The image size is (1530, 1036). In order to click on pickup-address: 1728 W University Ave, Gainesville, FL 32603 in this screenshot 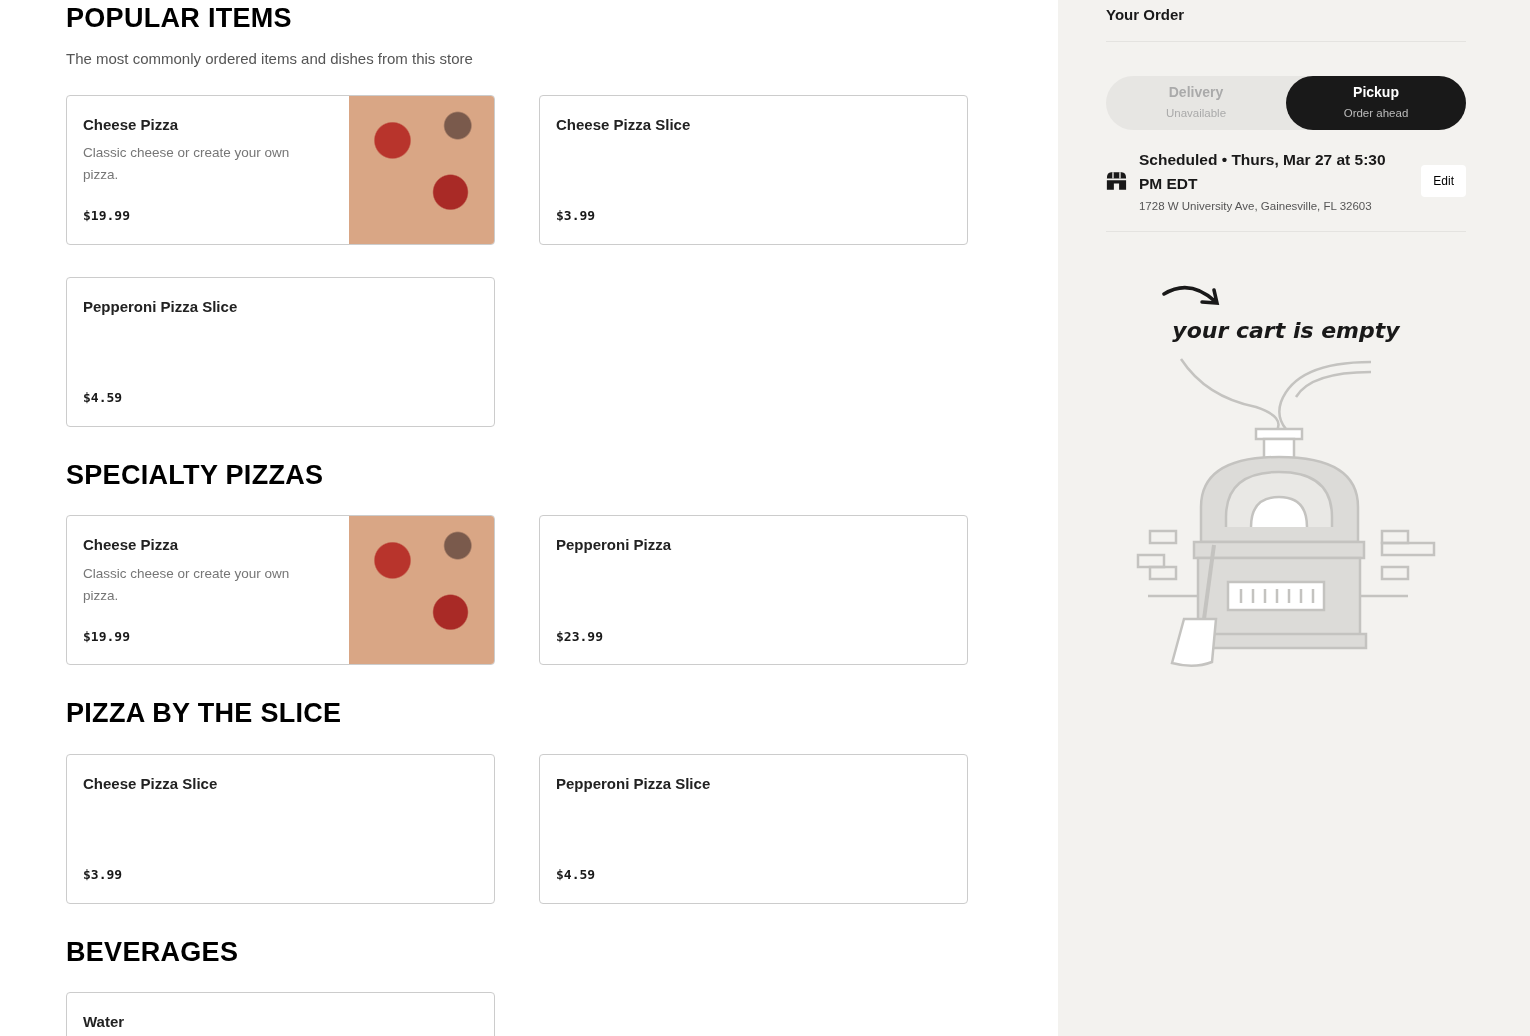, I will do `click(1255, 206)`.